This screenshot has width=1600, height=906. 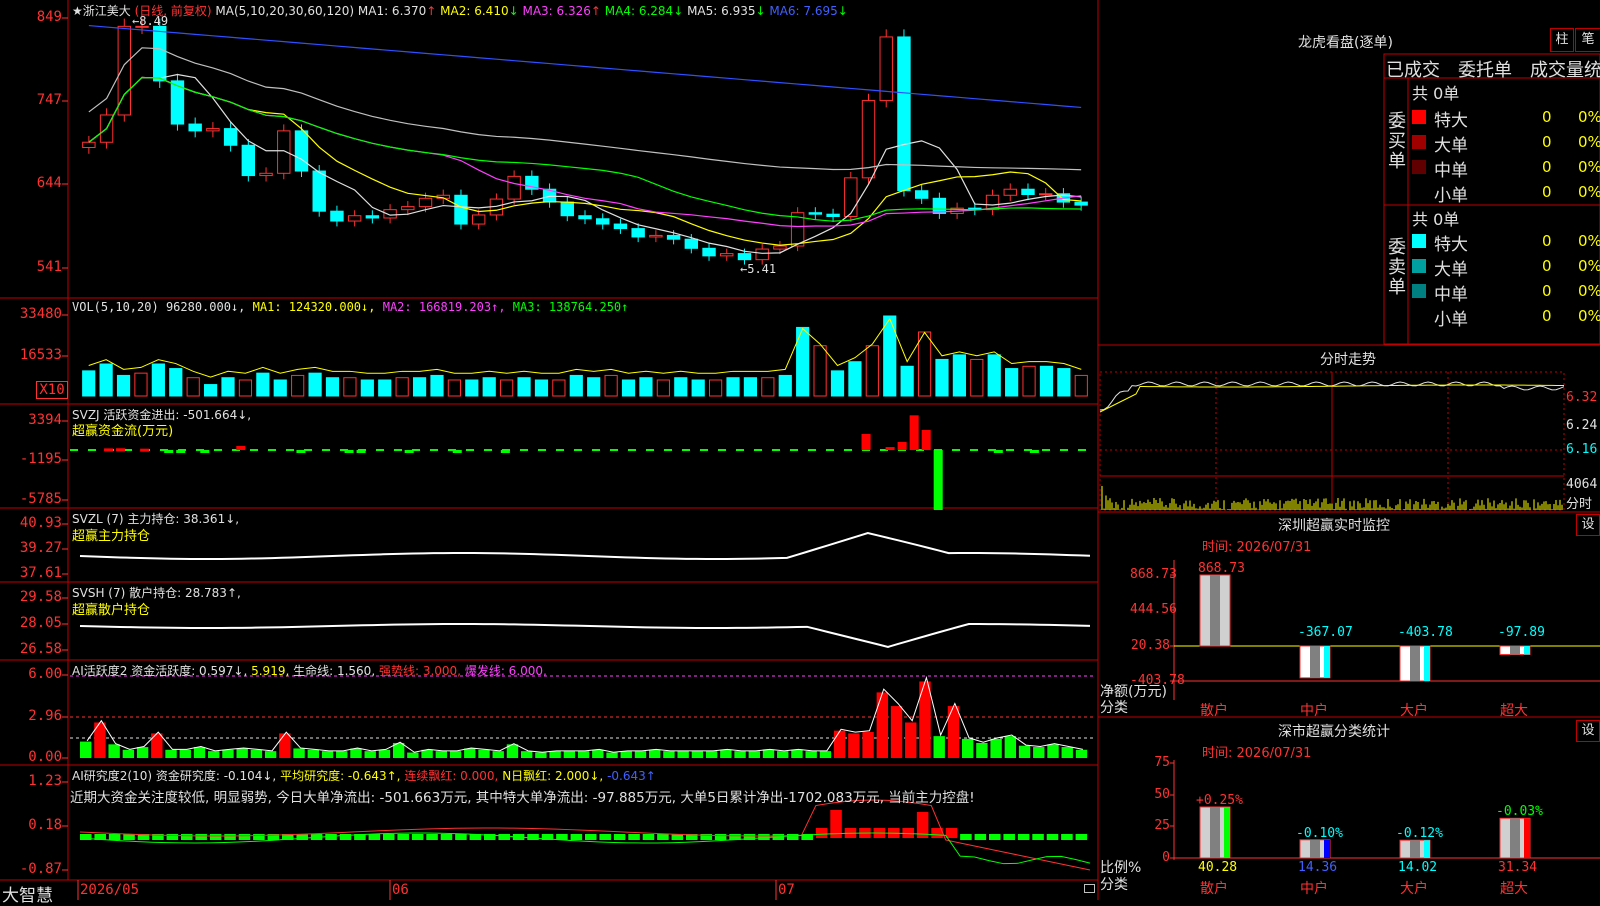 I want to click on tab-filled-label: 已成交, so click(x=1413, y=70).